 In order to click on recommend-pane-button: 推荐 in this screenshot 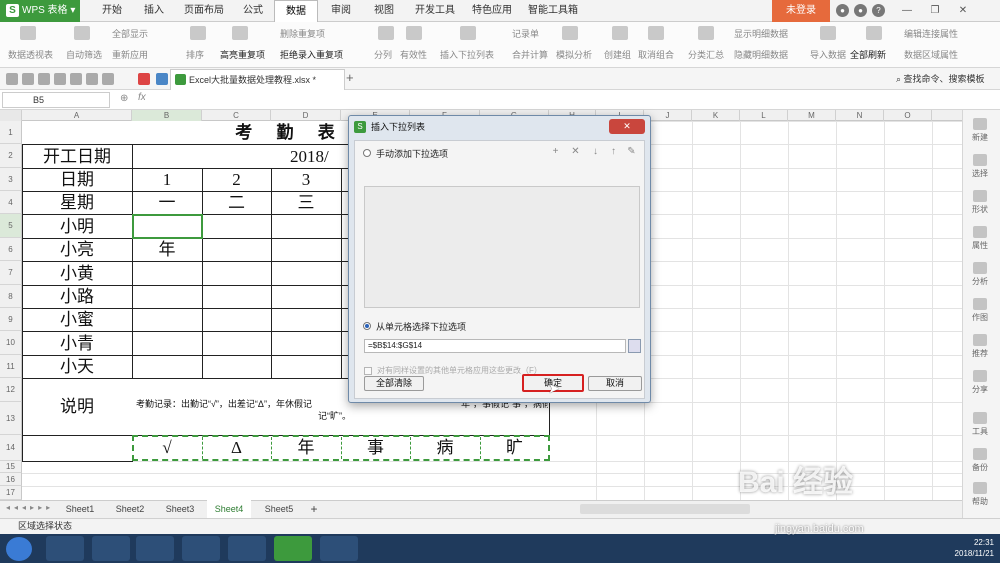, I will do `click(980, 346)`.